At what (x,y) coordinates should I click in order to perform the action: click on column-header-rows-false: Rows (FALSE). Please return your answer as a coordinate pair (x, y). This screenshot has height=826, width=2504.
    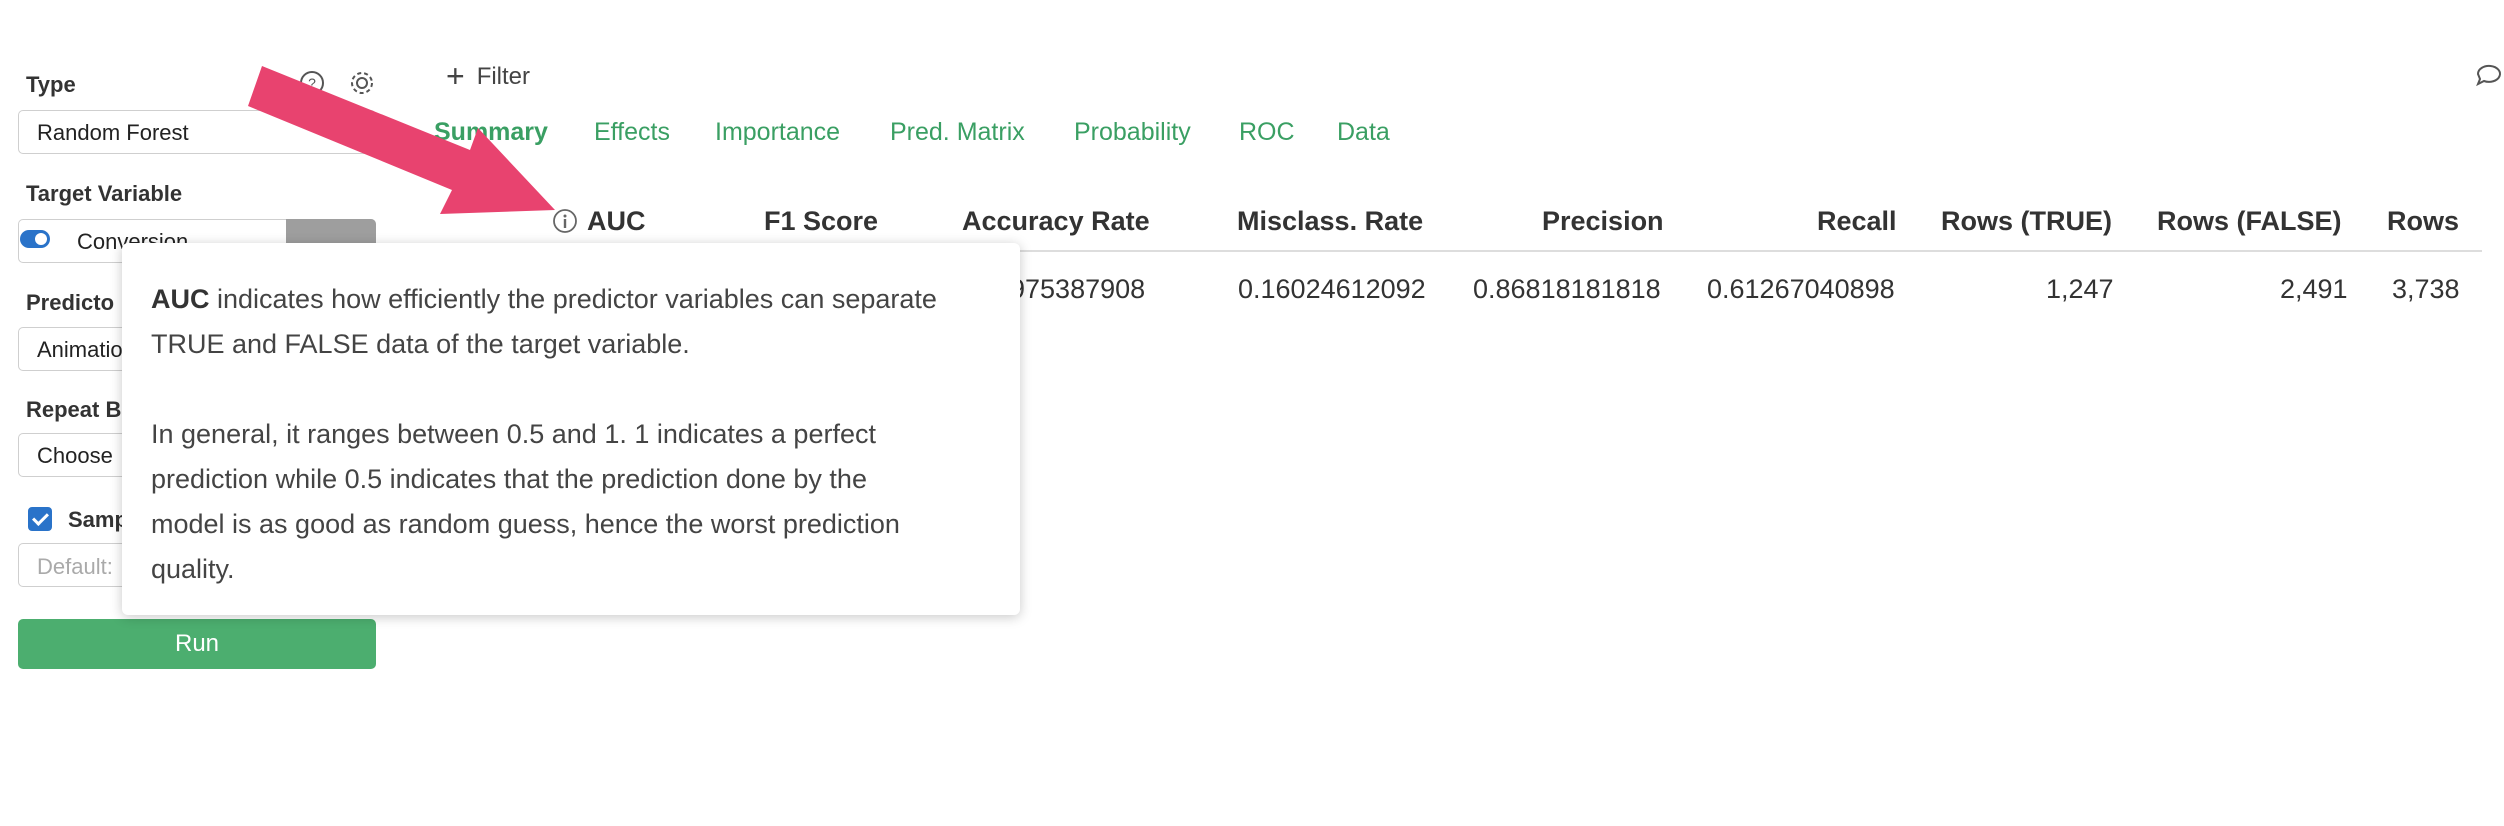
    Looking at the image, I should click on (2249, 221).